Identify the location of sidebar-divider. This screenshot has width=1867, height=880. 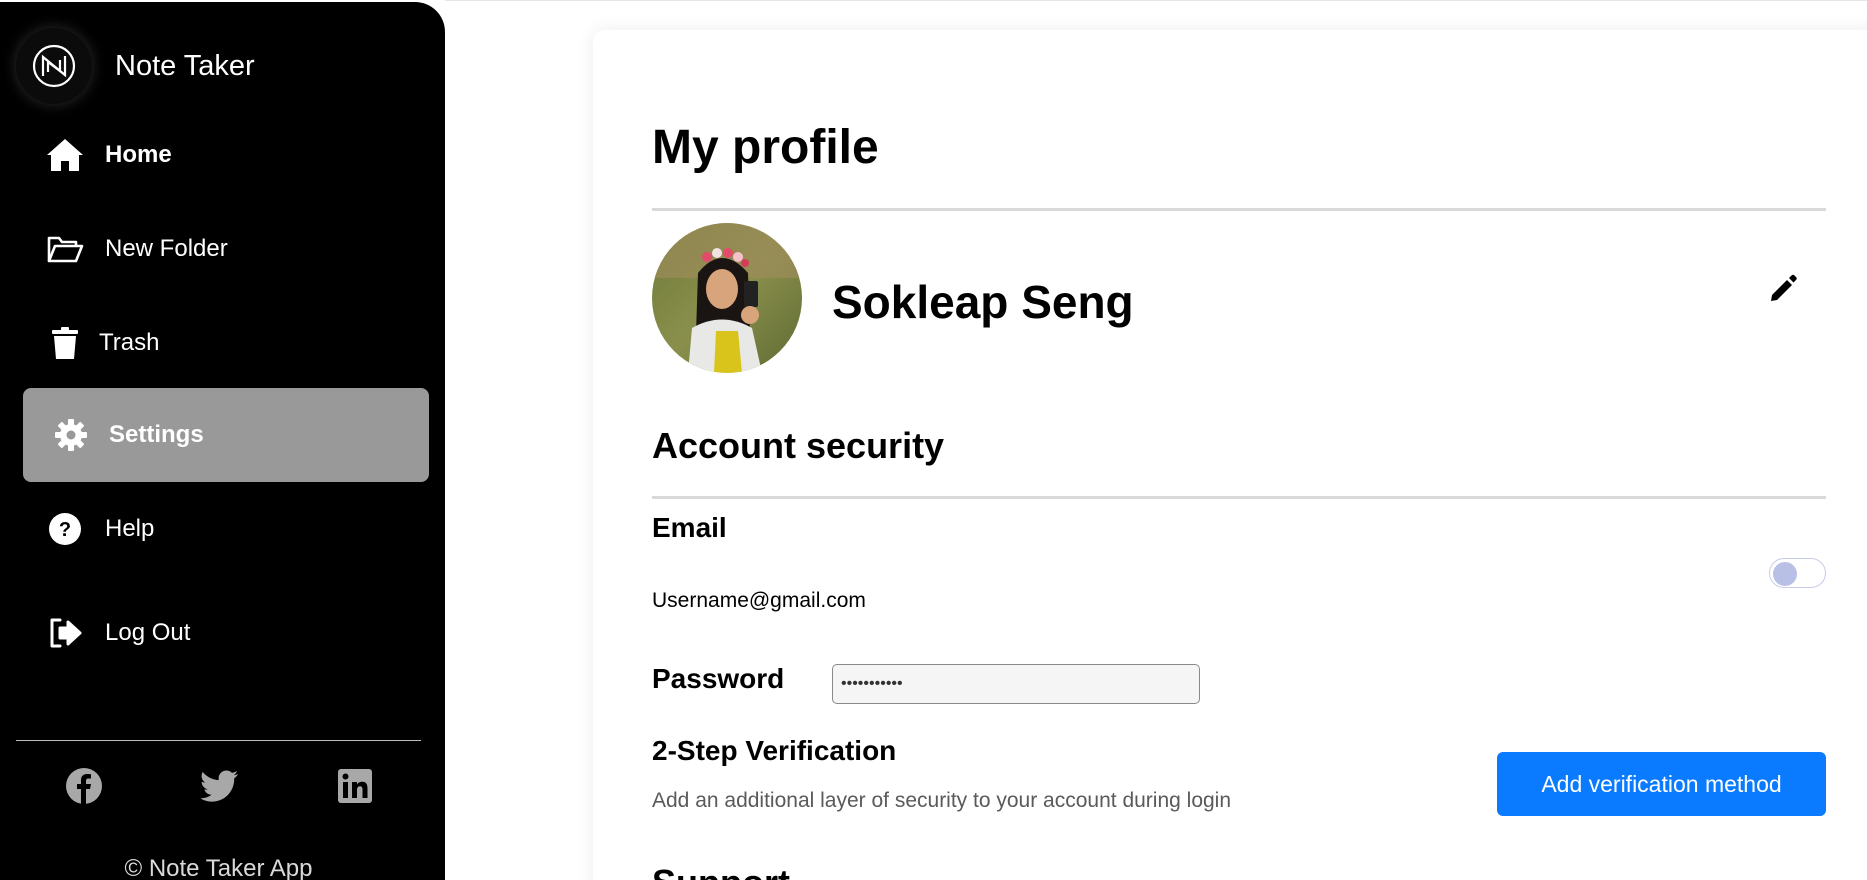
(218, 740).